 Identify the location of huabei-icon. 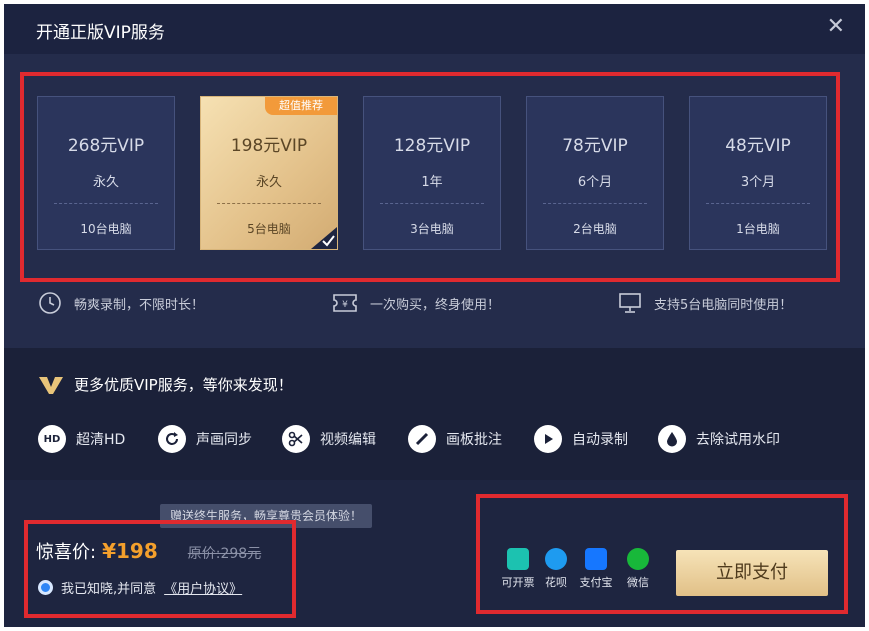
(556, 559).